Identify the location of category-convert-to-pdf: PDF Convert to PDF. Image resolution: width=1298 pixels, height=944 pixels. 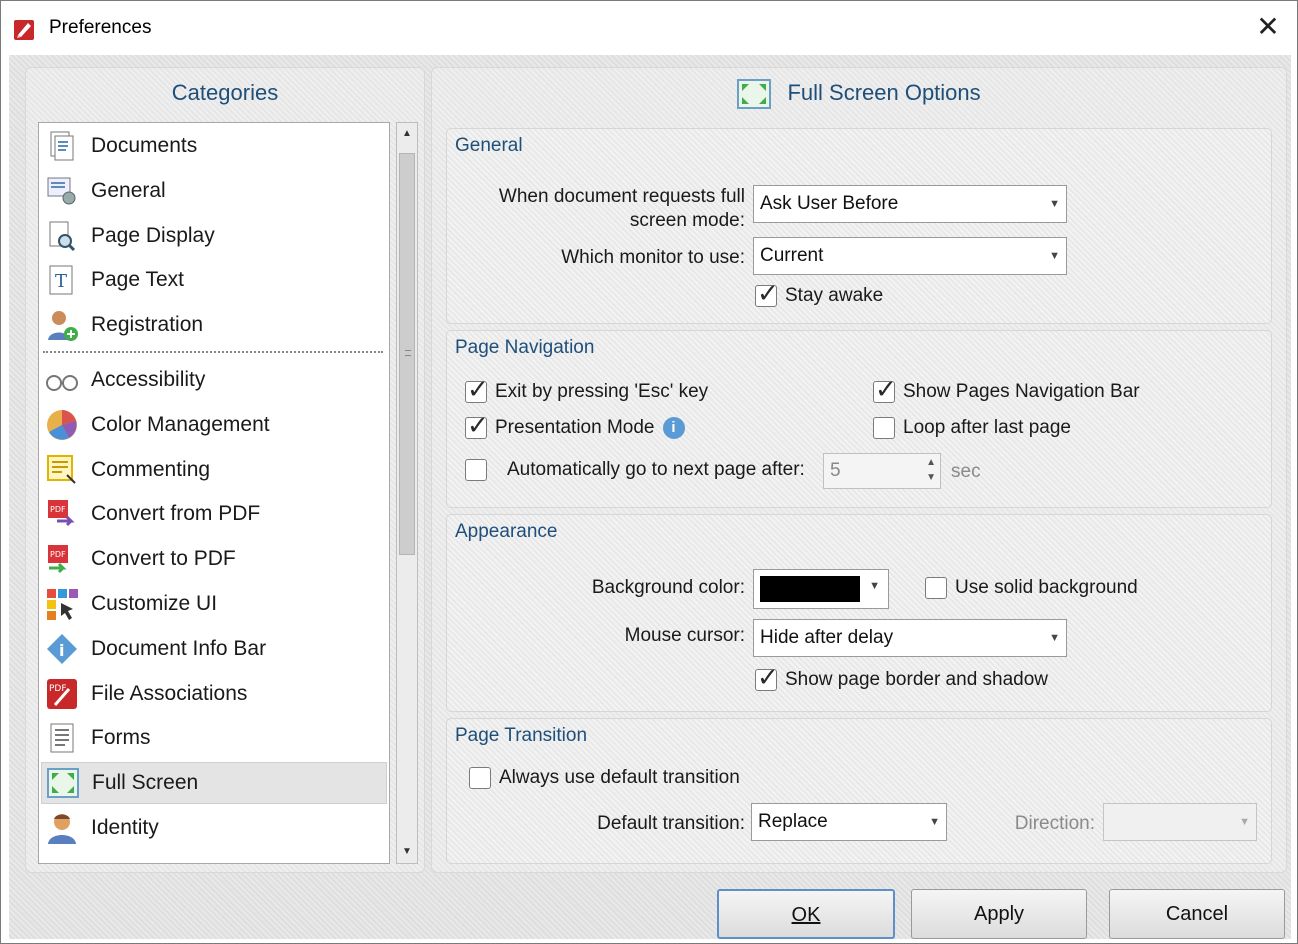
(214, 559).